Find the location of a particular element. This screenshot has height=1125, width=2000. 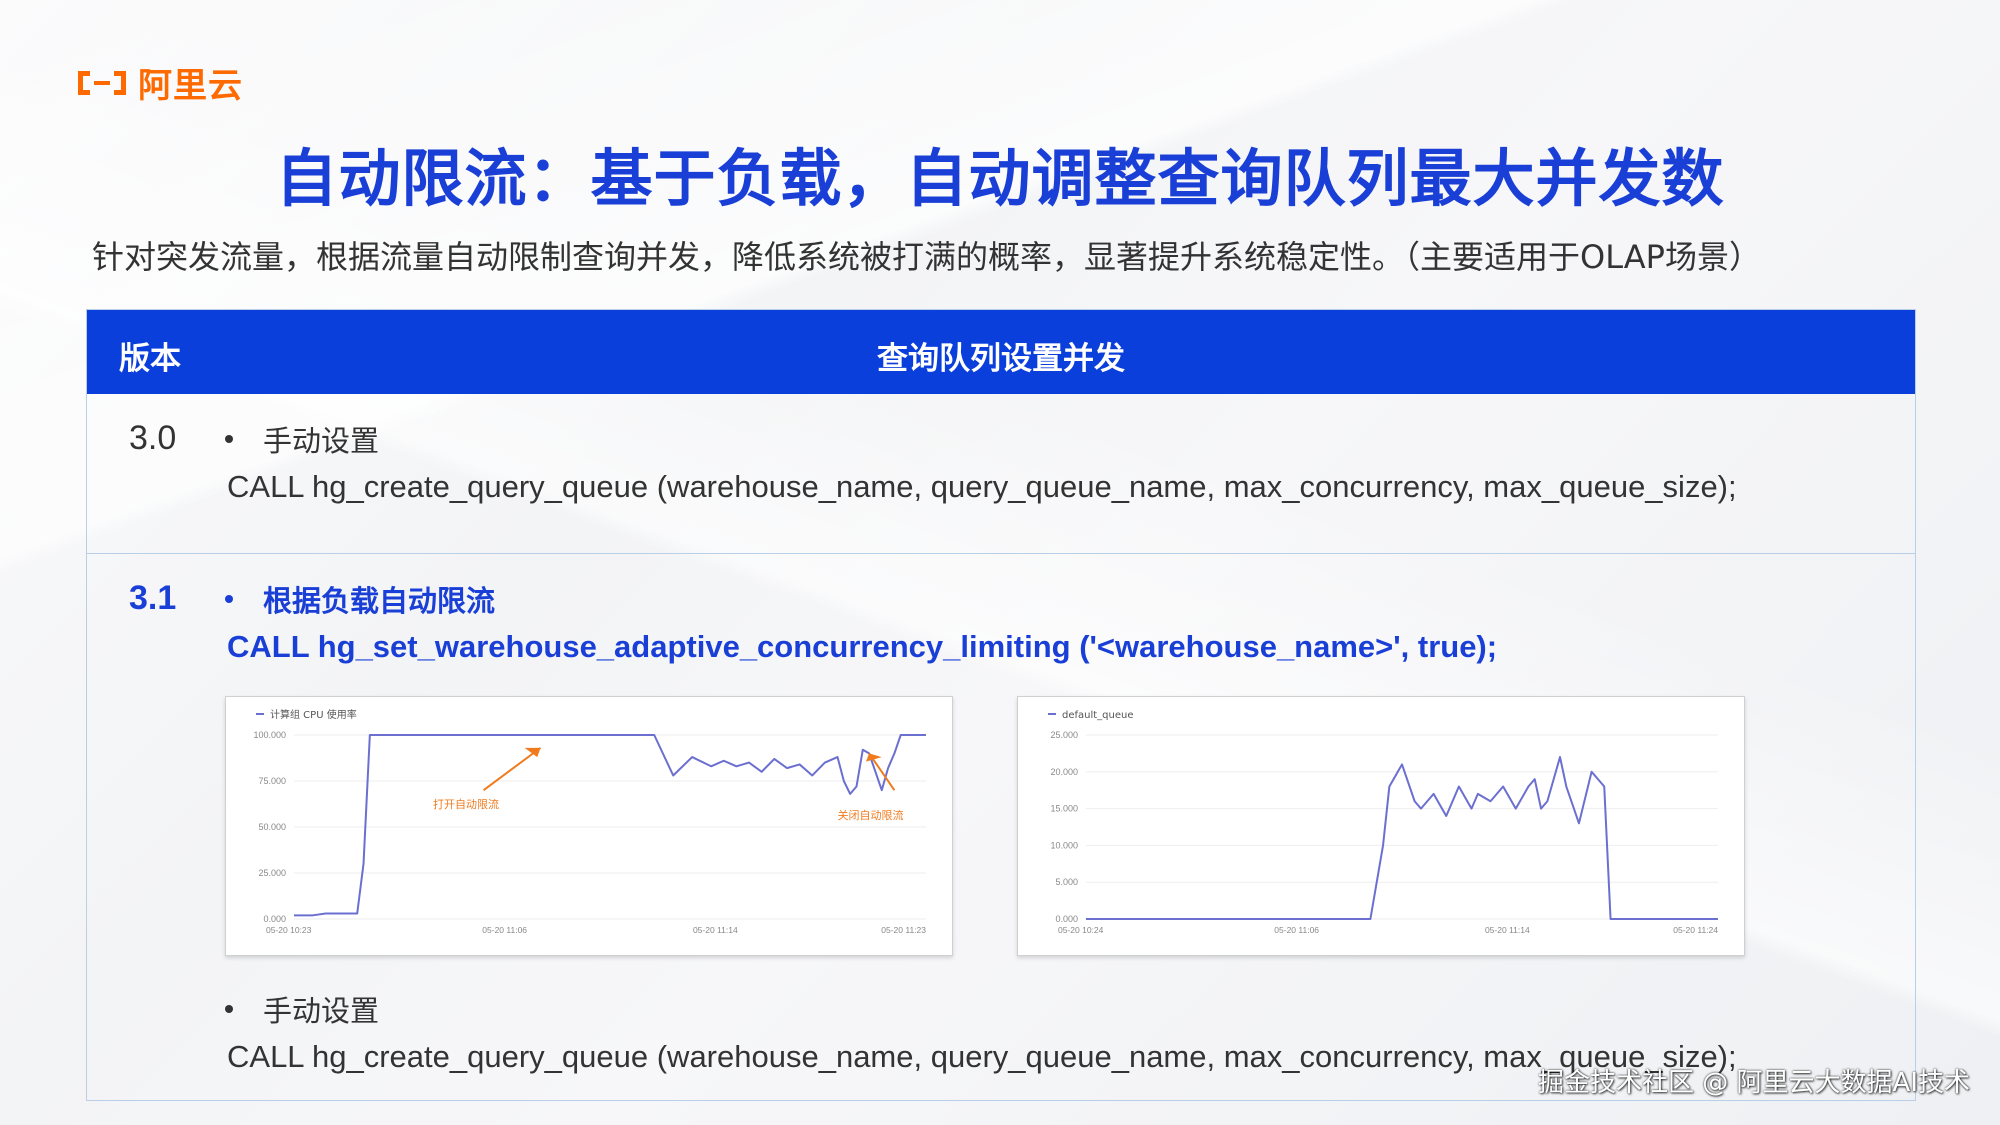

version-label: 3.1 is located at coordinates (153, 598).